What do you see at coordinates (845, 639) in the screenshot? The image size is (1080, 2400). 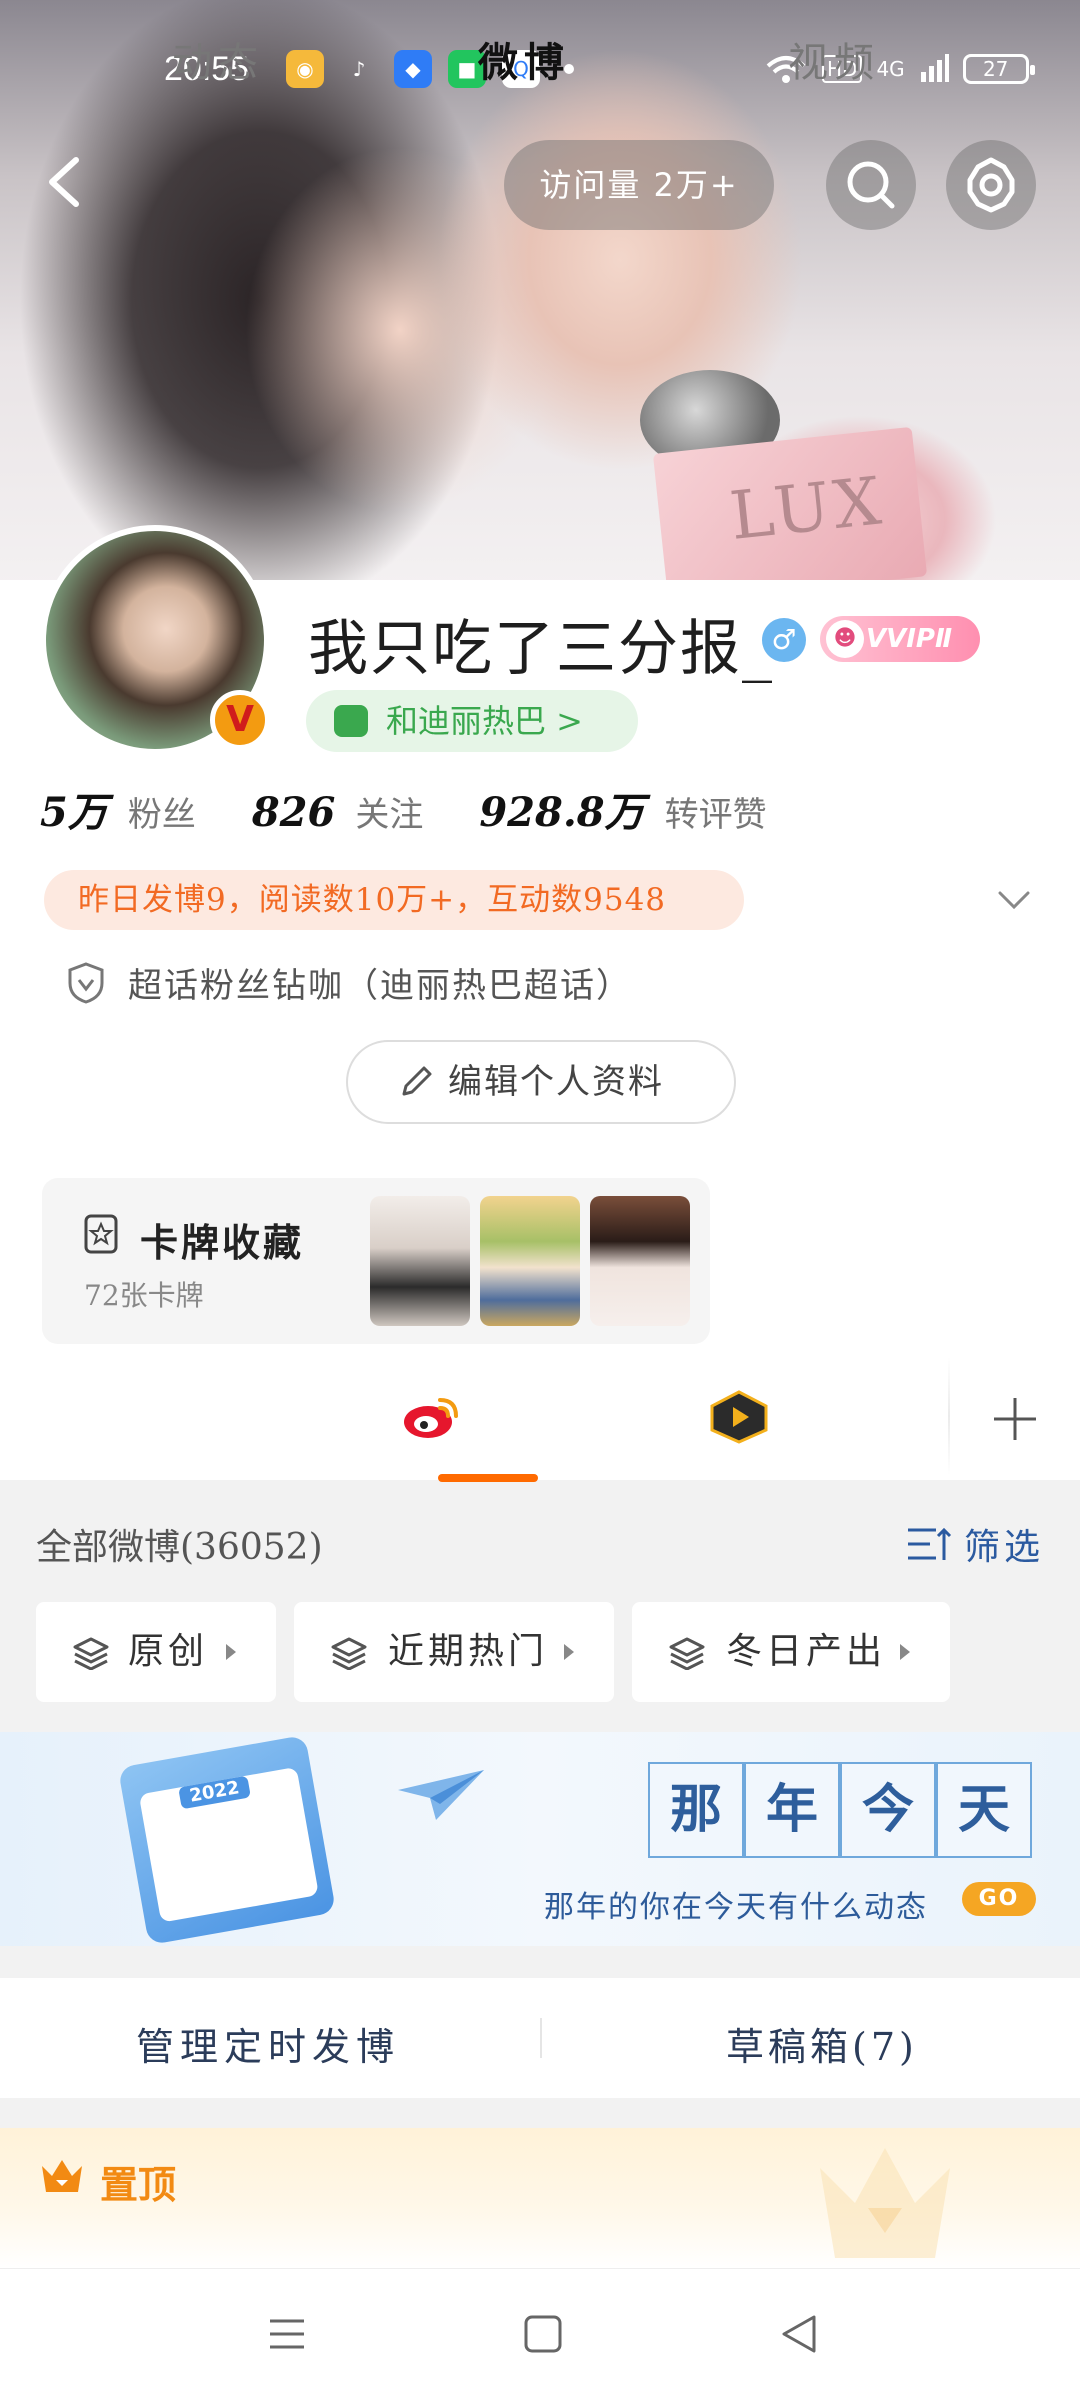 I see `vip-mascot-icon: ☻` at bounding box center [845, 639].